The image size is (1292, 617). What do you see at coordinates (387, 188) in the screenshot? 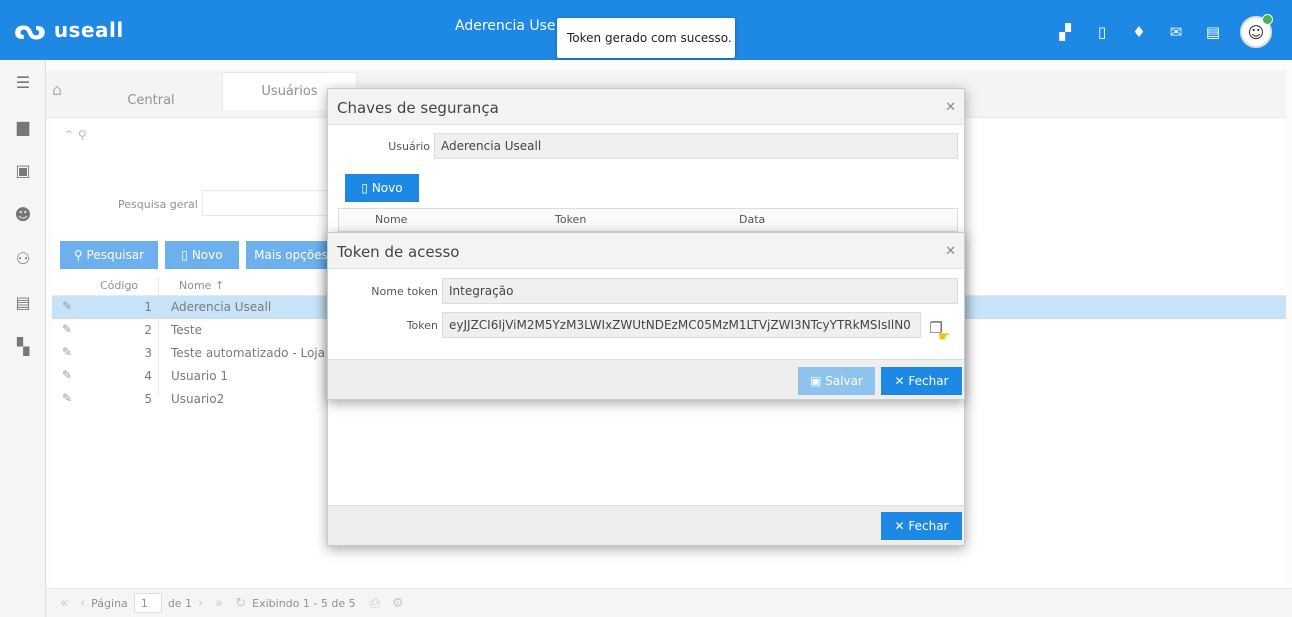
I see `novo-chave-label: Novo` at bounding box center [387, 188].